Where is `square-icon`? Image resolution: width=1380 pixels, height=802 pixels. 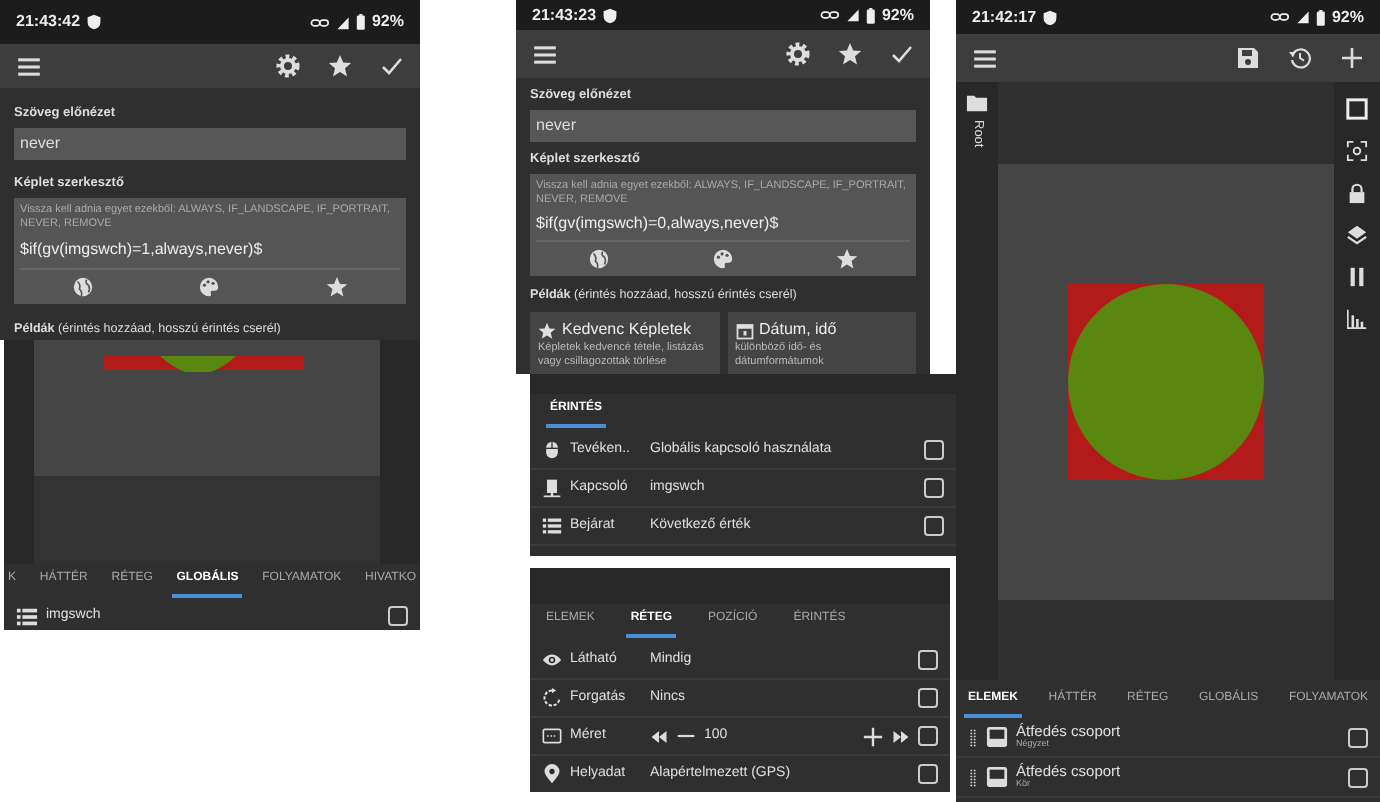 square-icon is located at coordinates (1357, 109).